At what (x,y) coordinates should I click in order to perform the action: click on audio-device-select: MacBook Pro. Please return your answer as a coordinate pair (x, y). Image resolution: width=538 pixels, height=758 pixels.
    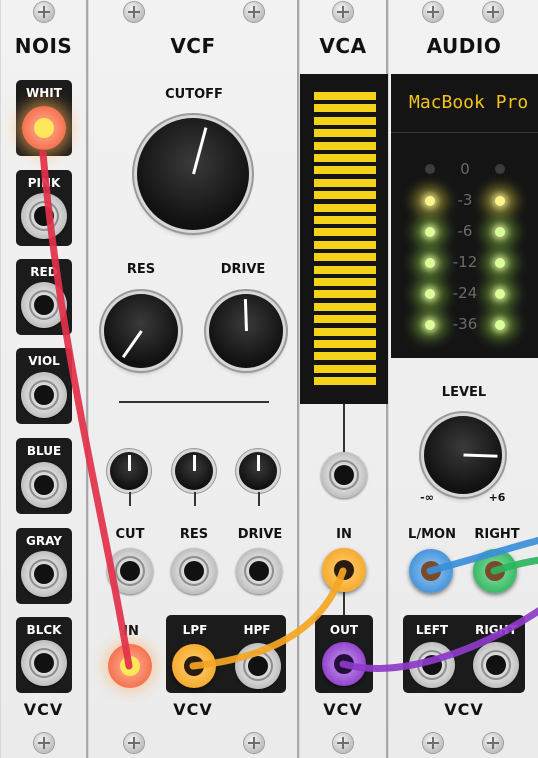
    Looking at the image, I should click on (468, 102).